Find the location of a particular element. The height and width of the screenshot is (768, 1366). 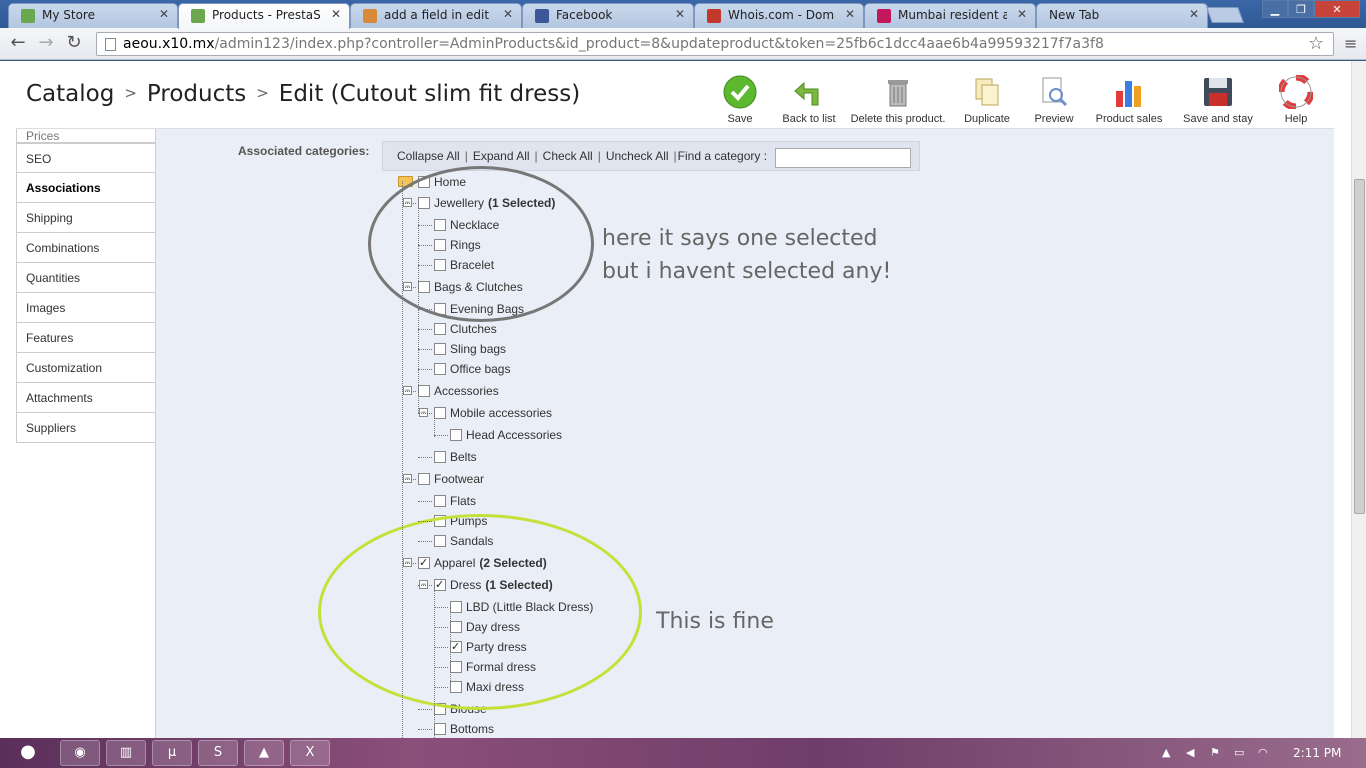

category-label: Clutches is located at coordinates (473, 329).